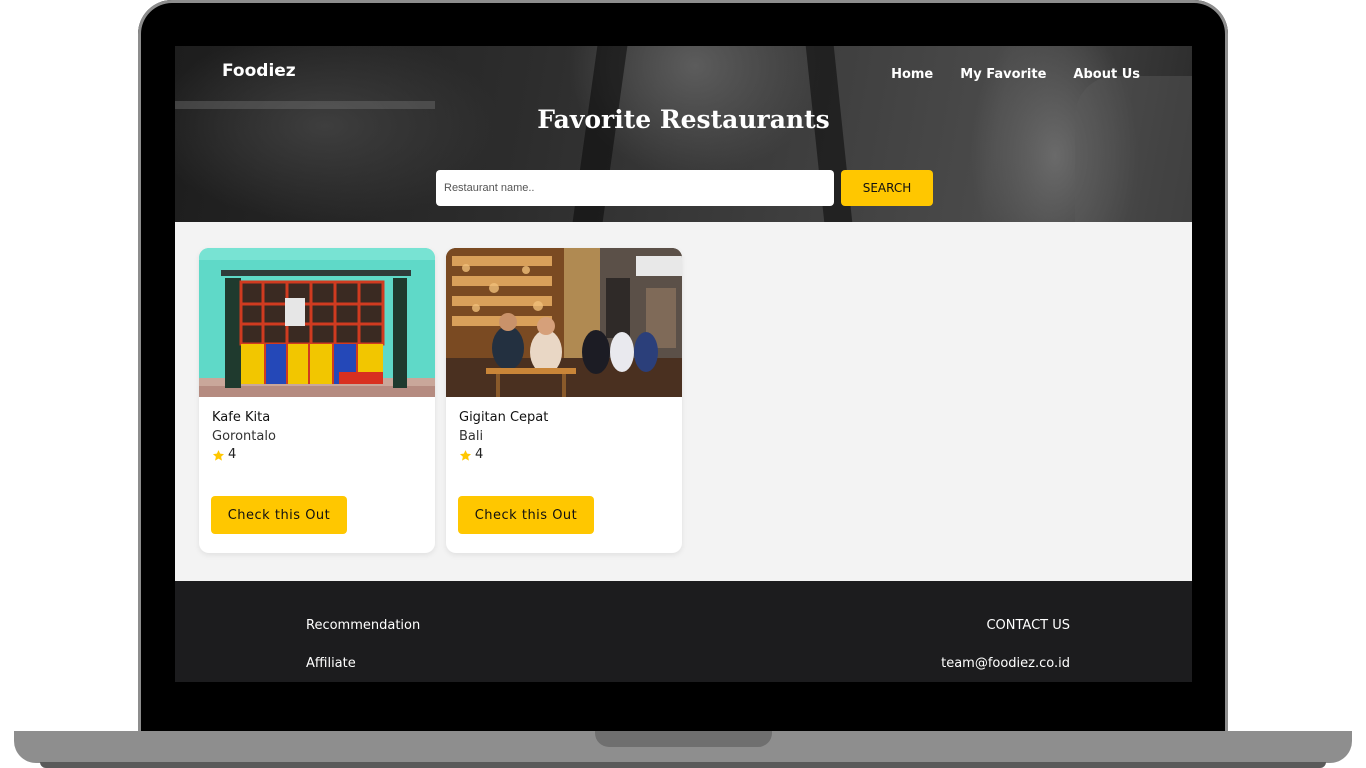 The width and height of the screenshot is (1366, 768). I want to click on brand-logo: Foodiez, so click(259, 71).